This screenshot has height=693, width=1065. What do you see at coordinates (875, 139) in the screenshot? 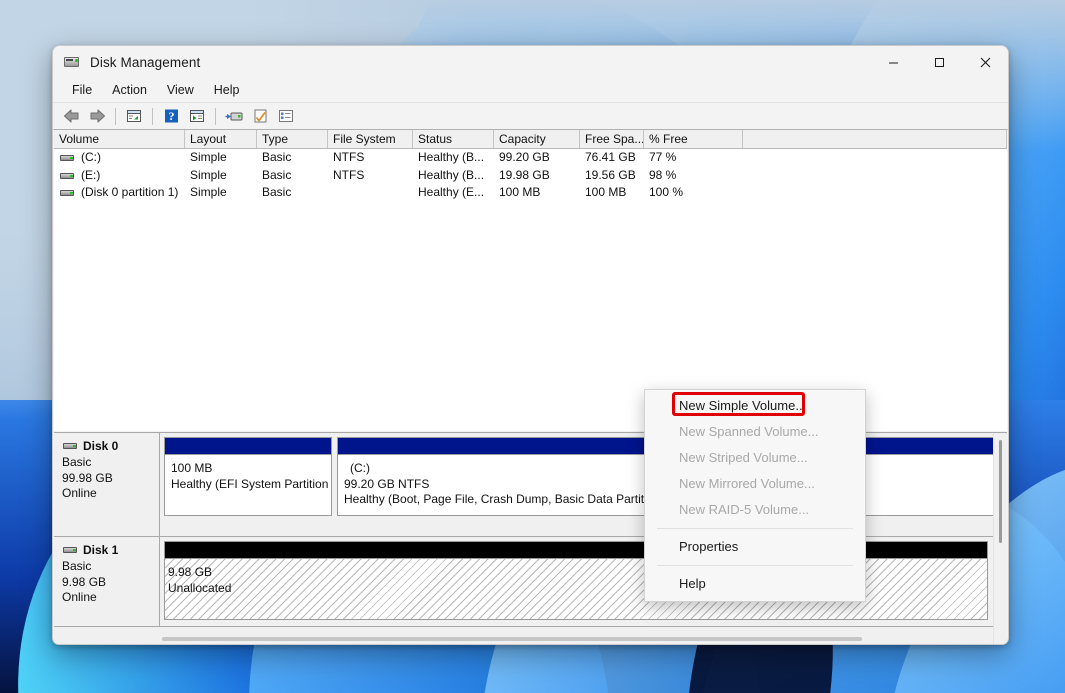
I see `column-header-blank` at bounding box center [875, 139].